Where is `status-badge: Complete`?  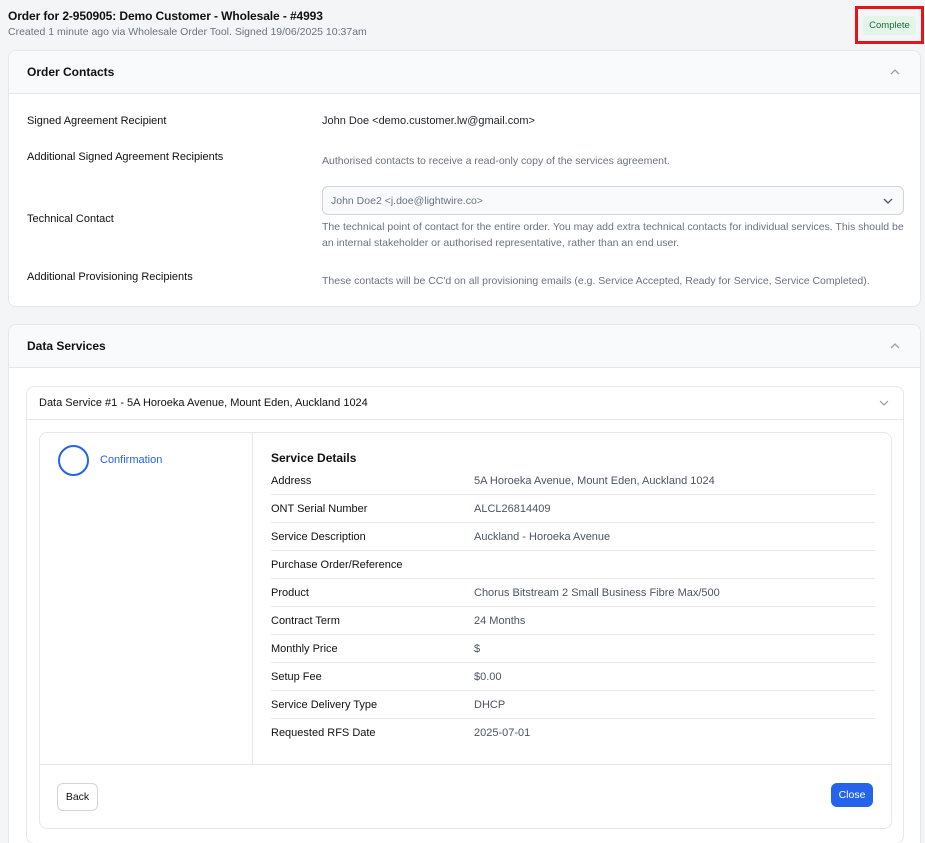 status-badge: Complete is located at coordinates (889, 25).